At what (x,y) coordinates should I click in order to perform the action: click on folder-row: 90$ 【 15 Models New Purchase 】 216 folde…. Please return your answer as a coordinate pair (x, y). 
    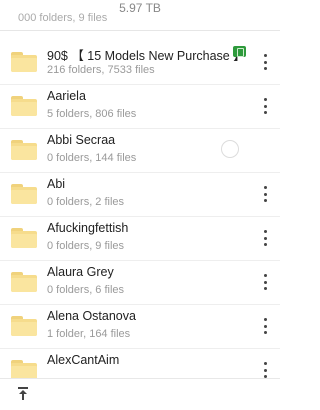
    Looking at the image, I should click on (140, 62).